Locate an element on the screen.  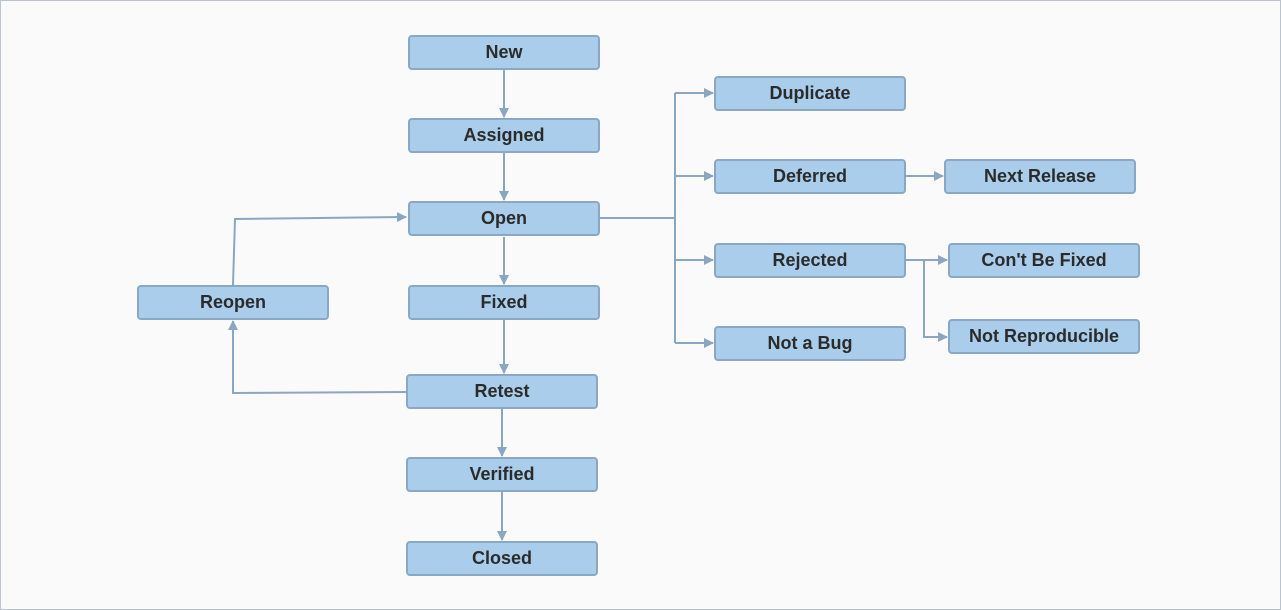
node-not-a-bug: Not a Bug is located at coordinates (810, 343).